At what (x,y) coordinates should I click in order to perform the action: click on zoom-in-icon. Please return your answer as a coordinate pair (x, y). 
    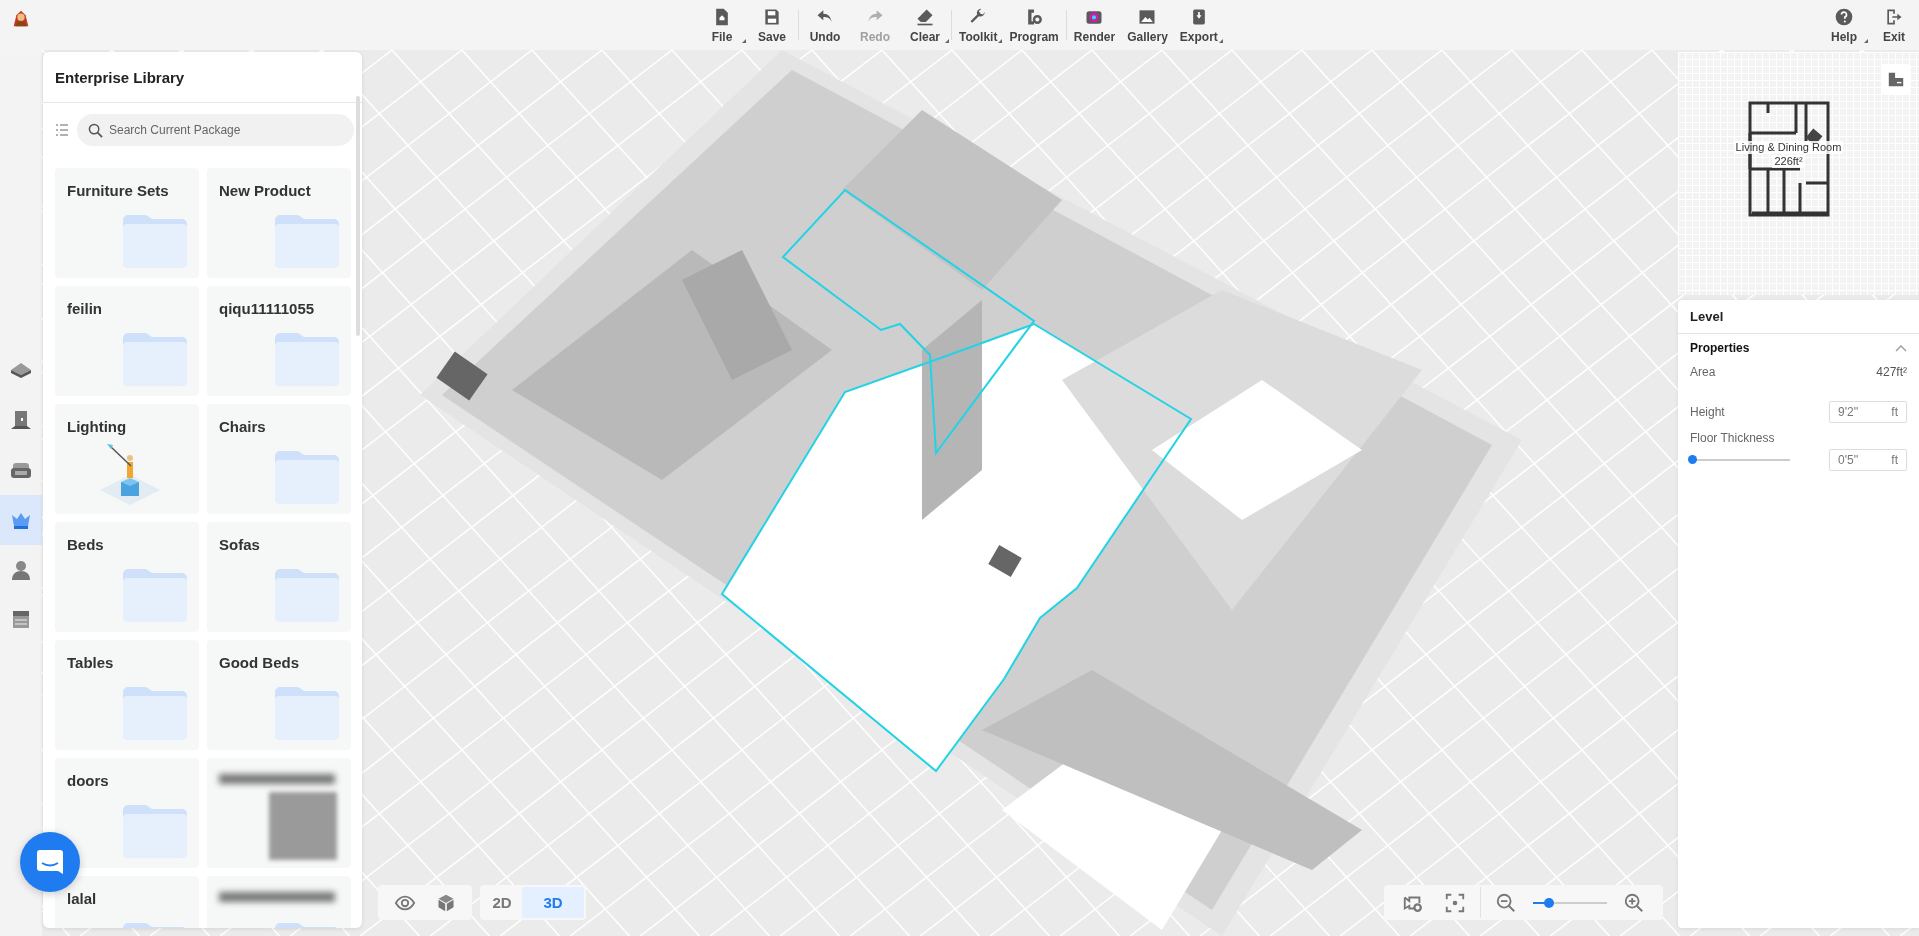
    Looking at the image, I should click on (1634, 902).